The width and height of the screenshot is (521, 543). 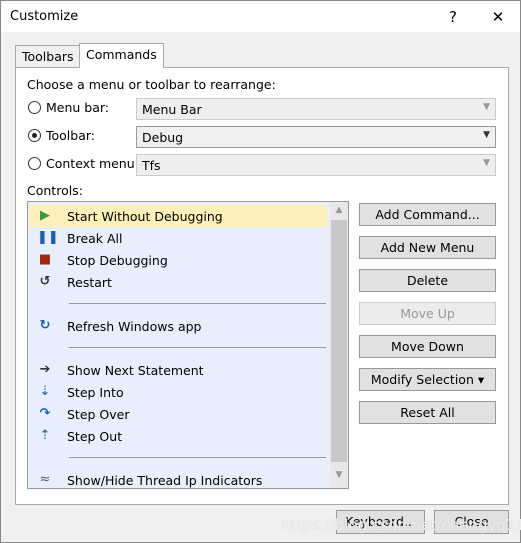 What do you see at coordinates (55, 190) in the screenshot?
I see `controls-label: Controls:` at bounding box center [55, 190].